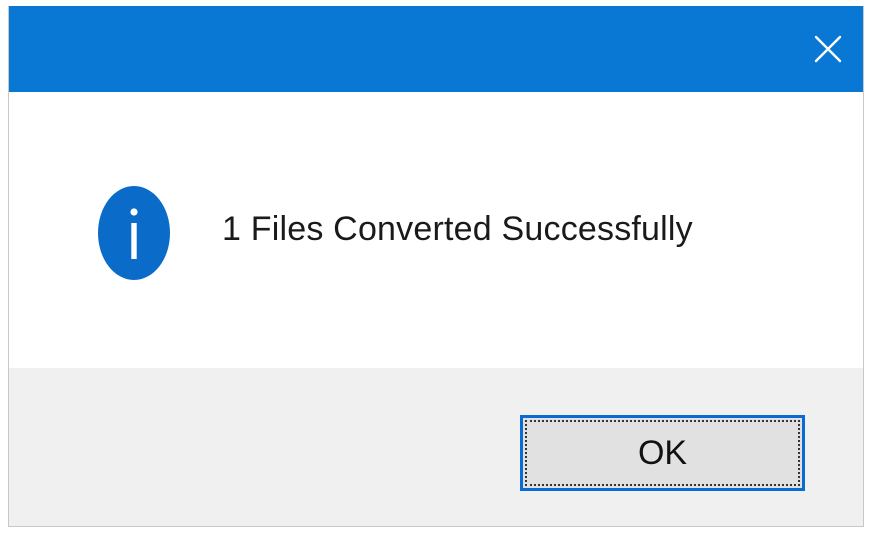  I want to click on close-button, so click(828, 49).